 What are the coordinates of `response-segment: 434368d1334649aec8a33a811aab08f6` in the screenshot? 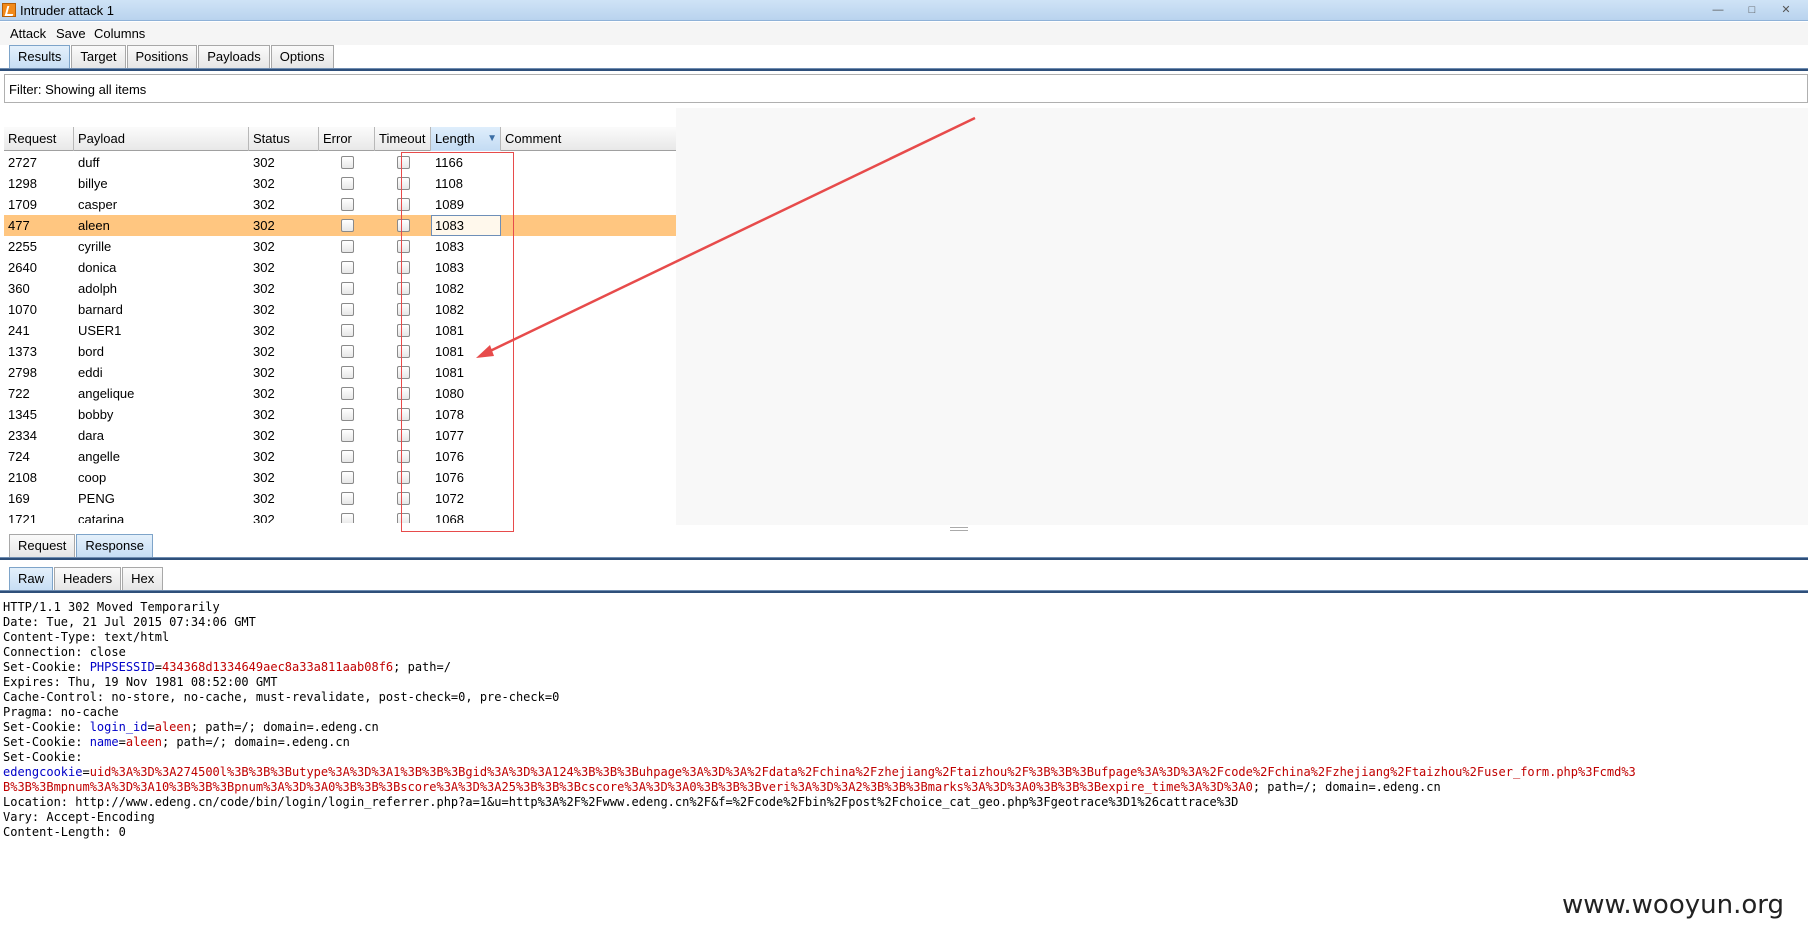 It's located at (277, 667).